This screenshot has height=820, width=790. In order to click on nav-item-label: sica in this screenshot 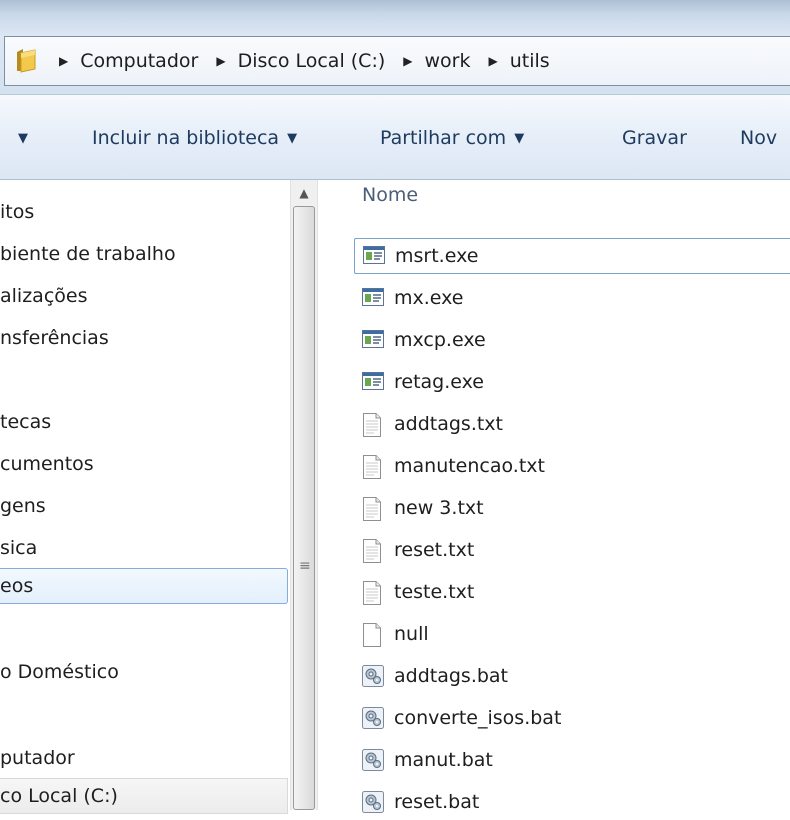, I will do `click(19, 548)`.